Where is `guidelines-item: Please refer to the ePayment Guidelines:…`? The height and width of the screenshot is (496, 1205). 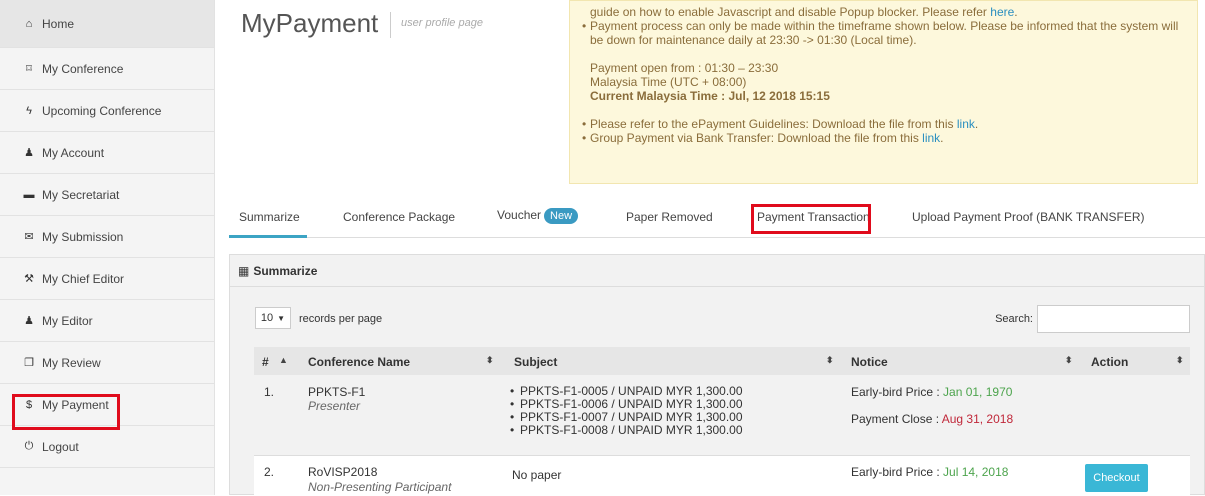 guidelines-item: Please refer to the ePayment Guidelines:… is located at coordinates (883, 124).